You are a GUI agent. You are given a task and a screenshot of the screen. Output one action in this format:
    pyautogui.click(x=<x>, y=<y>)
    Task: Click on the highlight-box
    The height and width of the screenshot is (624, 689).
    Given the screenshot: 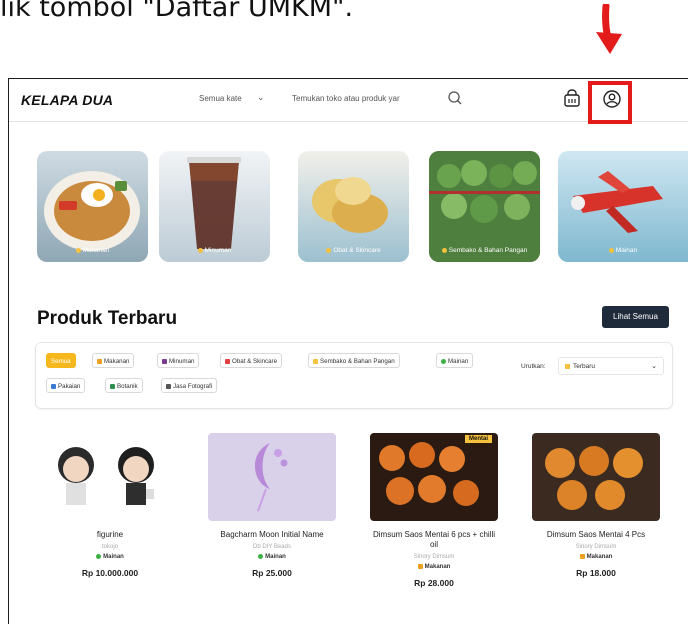 What is the action you would take?
    pyautogui.click(x=610, y=102)
    